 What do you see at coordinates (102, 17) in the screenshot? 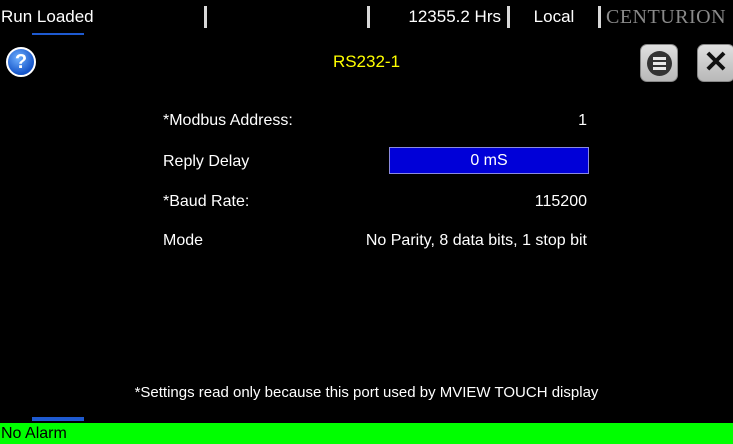
I see `run-state-label: Run Loaded` at bounding box center [102, 17].